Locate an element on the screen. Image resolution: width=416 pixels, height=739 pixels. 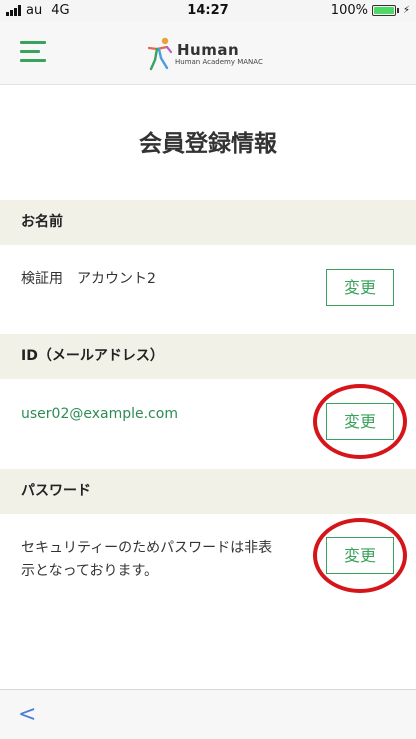
annotation-circle-password is located at coordinates (360, 555).